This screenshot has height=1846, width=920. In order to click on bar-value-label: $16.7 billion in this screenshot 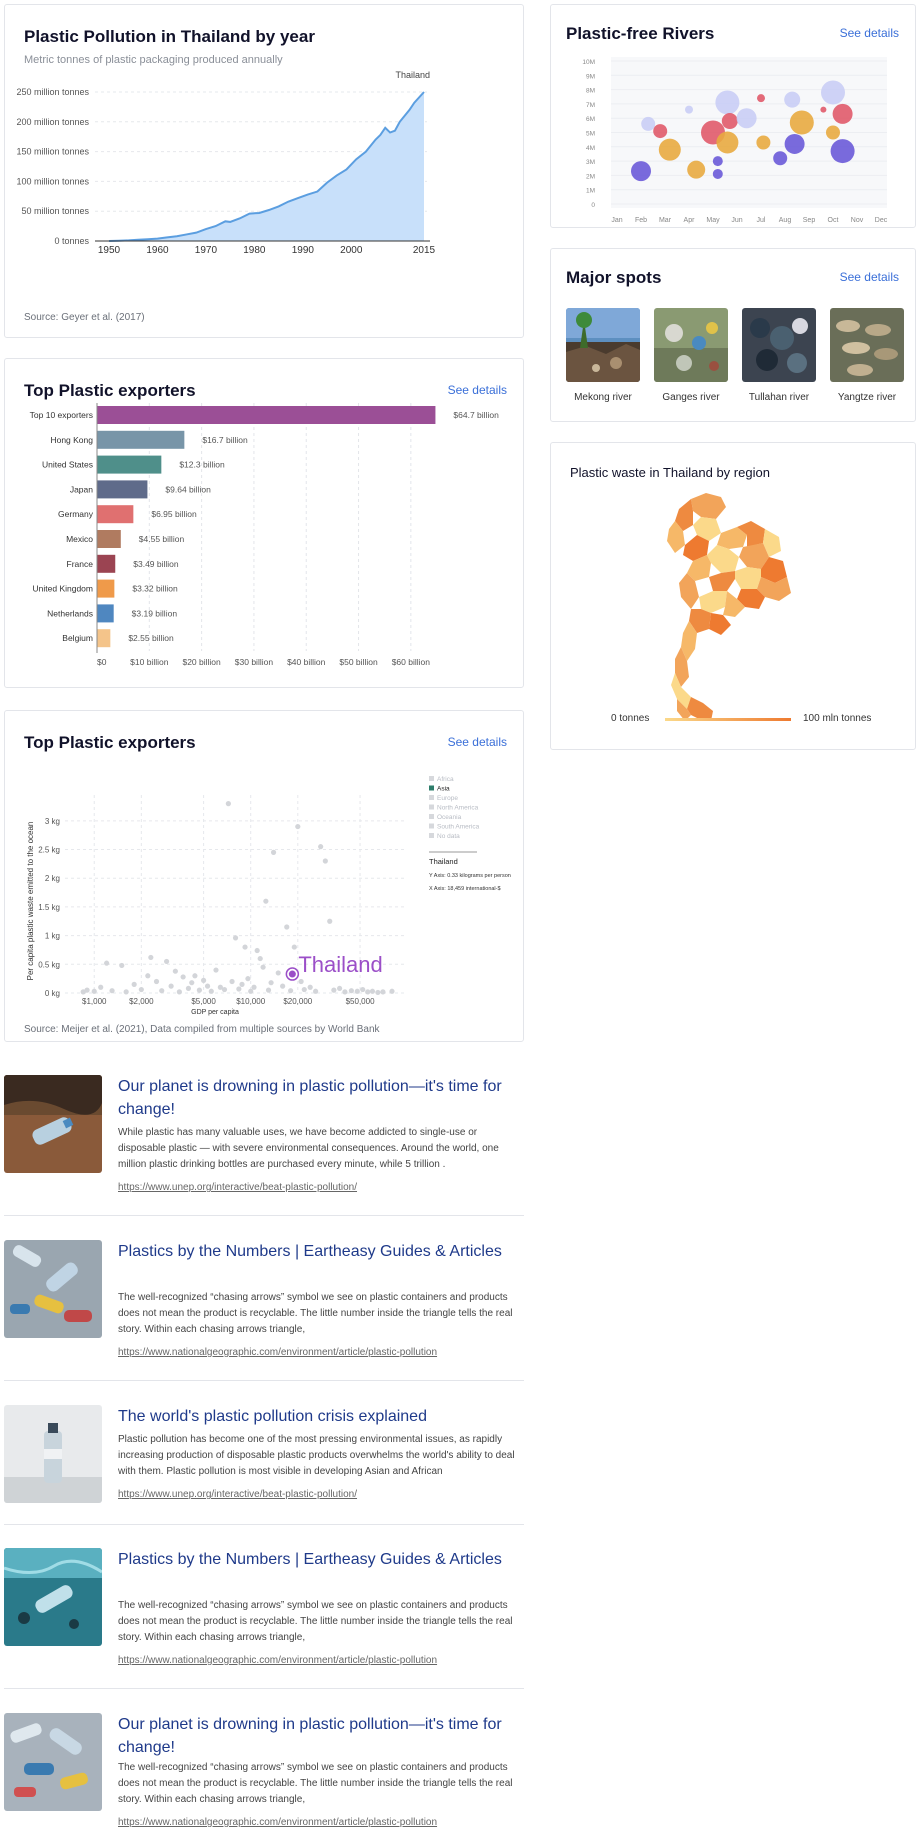, I will do `click(225, 440)`.